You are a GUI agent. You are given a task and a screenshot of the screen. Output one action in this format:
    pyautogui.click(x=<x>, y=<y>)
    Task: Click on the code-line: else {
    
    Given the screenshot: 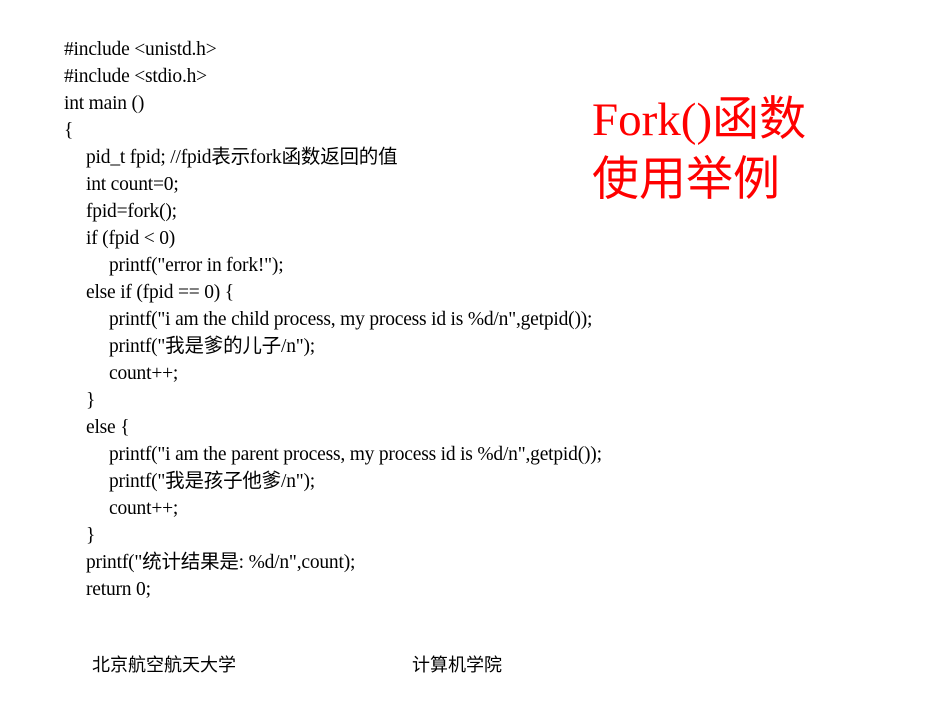 What is the action you would take?
    pyautogui.click(x=108, y=427)
    